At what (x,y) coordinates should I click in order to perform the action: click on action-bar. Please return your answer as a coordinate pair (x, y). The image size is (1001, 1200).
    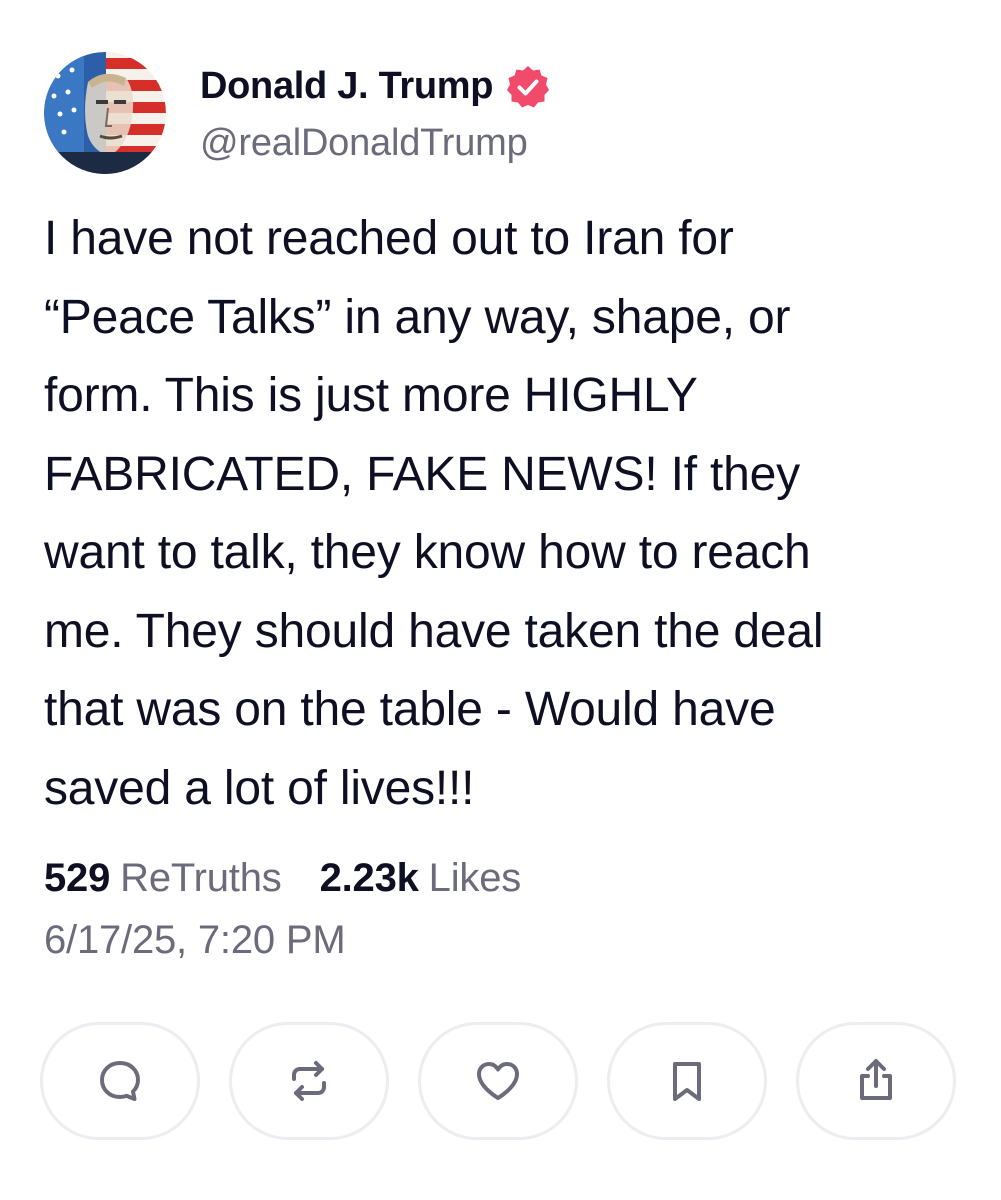
    Looking at the image, I should click on (498, 1081).